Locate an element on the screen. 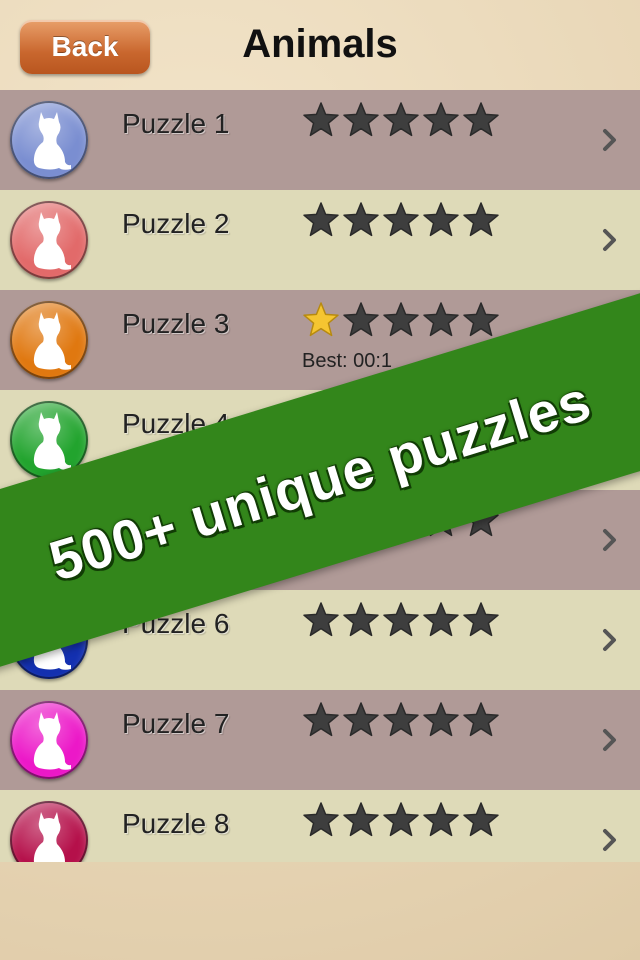  star-filled-icon is located at coordinates (321, 319).